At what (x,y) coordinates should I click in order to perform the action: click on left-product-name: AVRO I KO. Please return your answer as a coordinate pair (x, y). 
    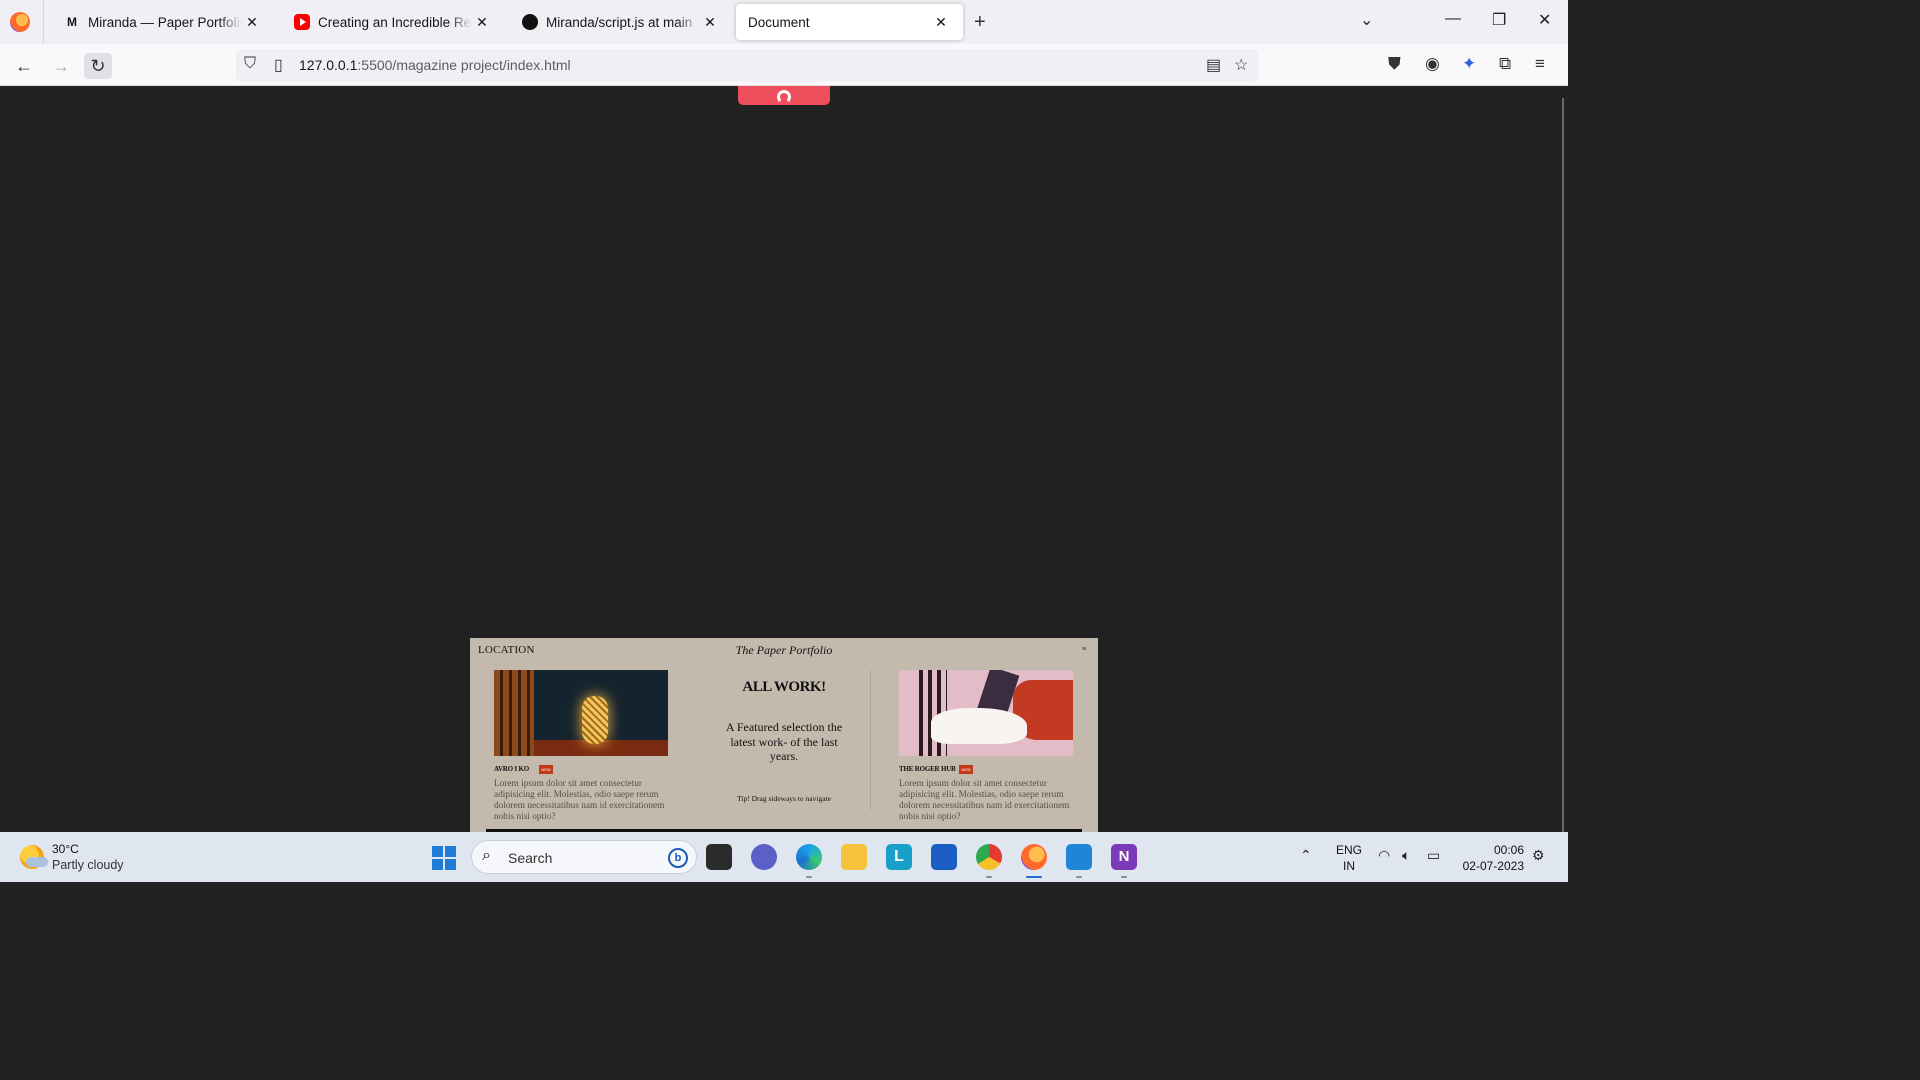
    Looking at the image, I should click on (512, 769).